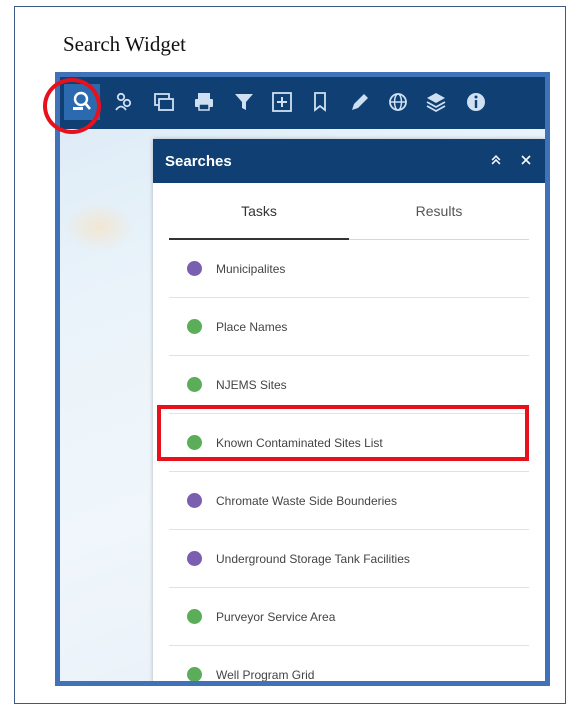  What do you see at coordinates (124, 102) in the screenshot?
I see `people-icon` at bounding box center [124, 102].